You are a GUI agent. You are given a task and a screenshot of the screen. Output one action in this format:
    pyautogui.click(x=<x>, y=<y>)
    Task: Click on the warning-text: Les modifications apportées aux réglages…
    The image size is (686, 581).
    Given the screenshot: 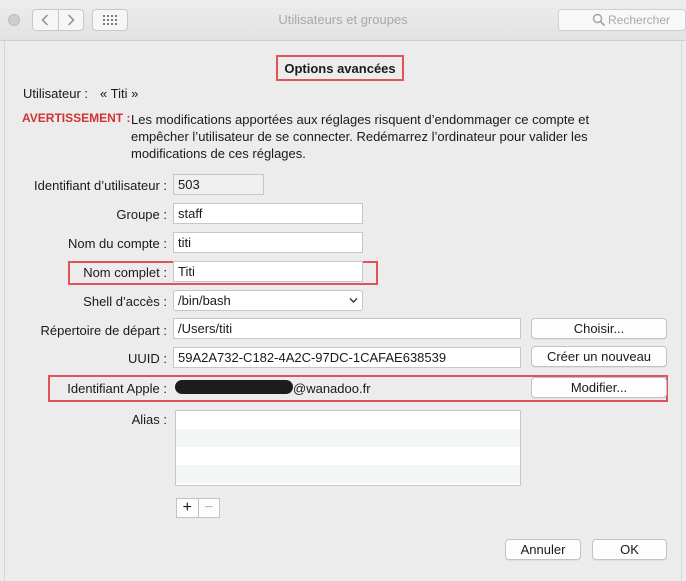 What is the action you would take?
    pyautogui.click(x=360, y=136)
    